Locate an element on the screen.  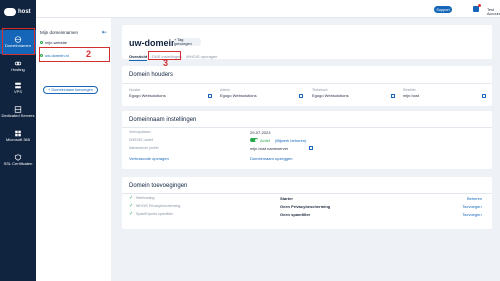
addition-value: Geen spamfilter is located at coordinates (295, 214).